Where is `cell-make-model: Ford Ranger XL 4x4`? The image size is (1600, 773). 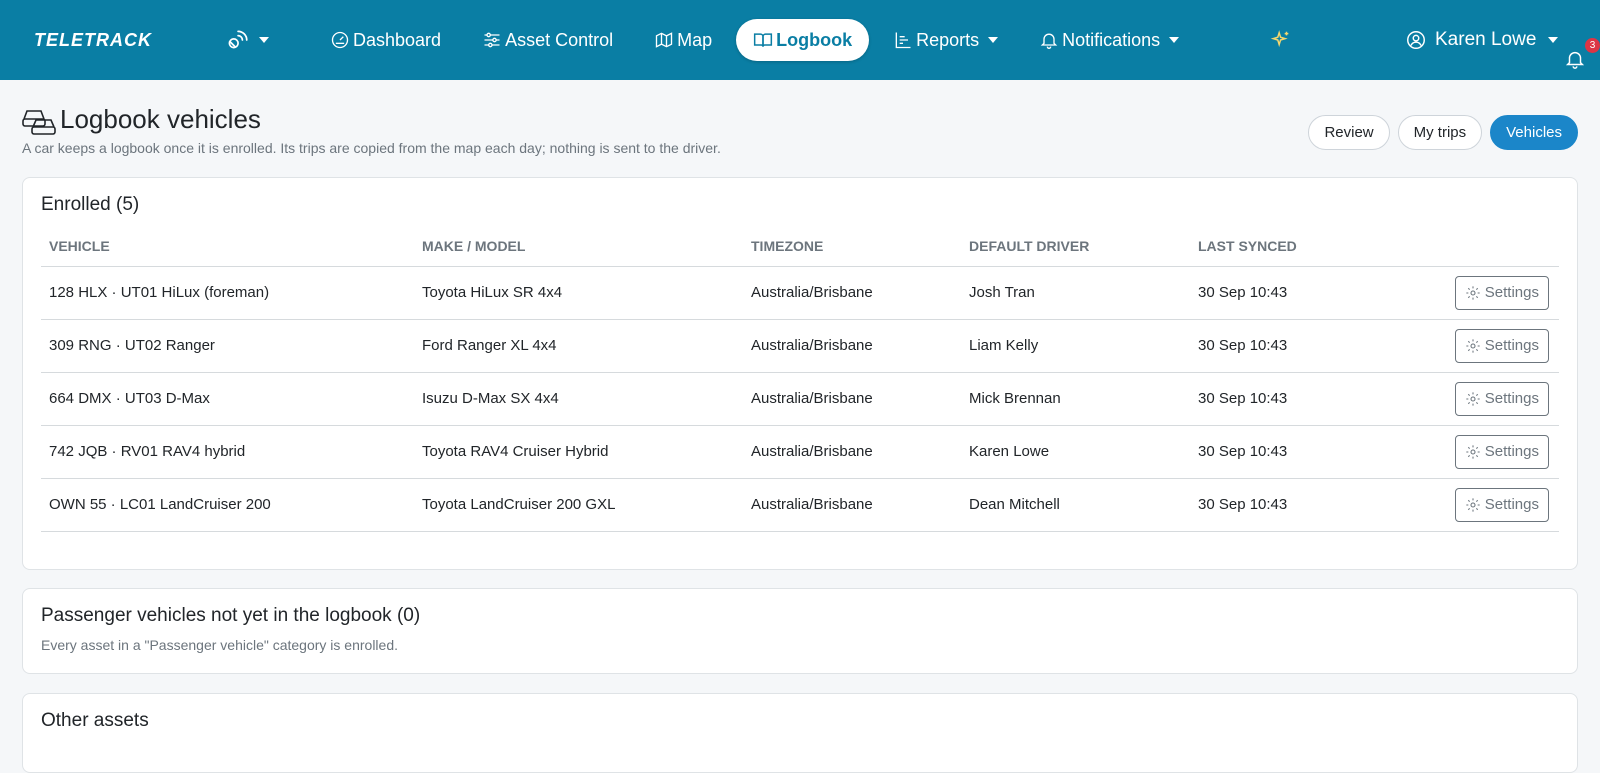 cell-make-model: Ford Ranger XL 4x4 is located at coordinates (578, 346).